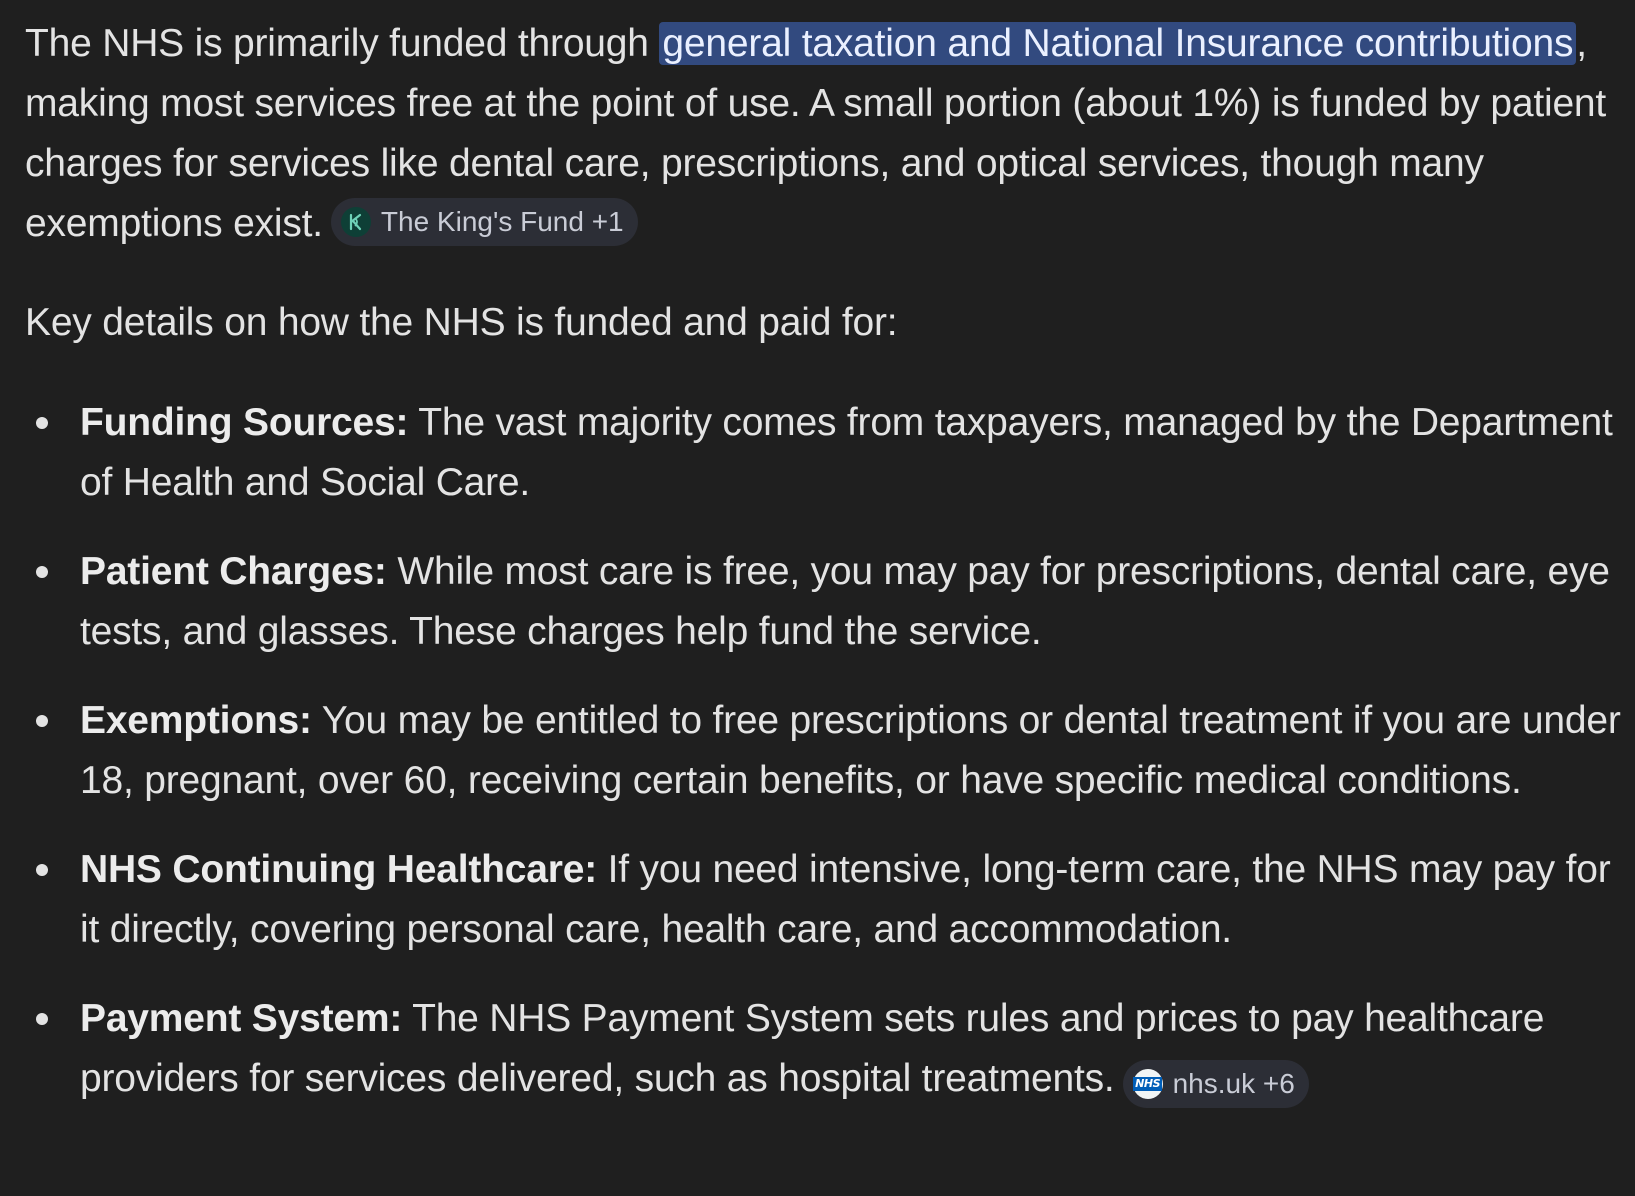 This screenshot has height=1196, width=1635. I want to click on nhs-logo-text: NHS, so click(1147, 1084).